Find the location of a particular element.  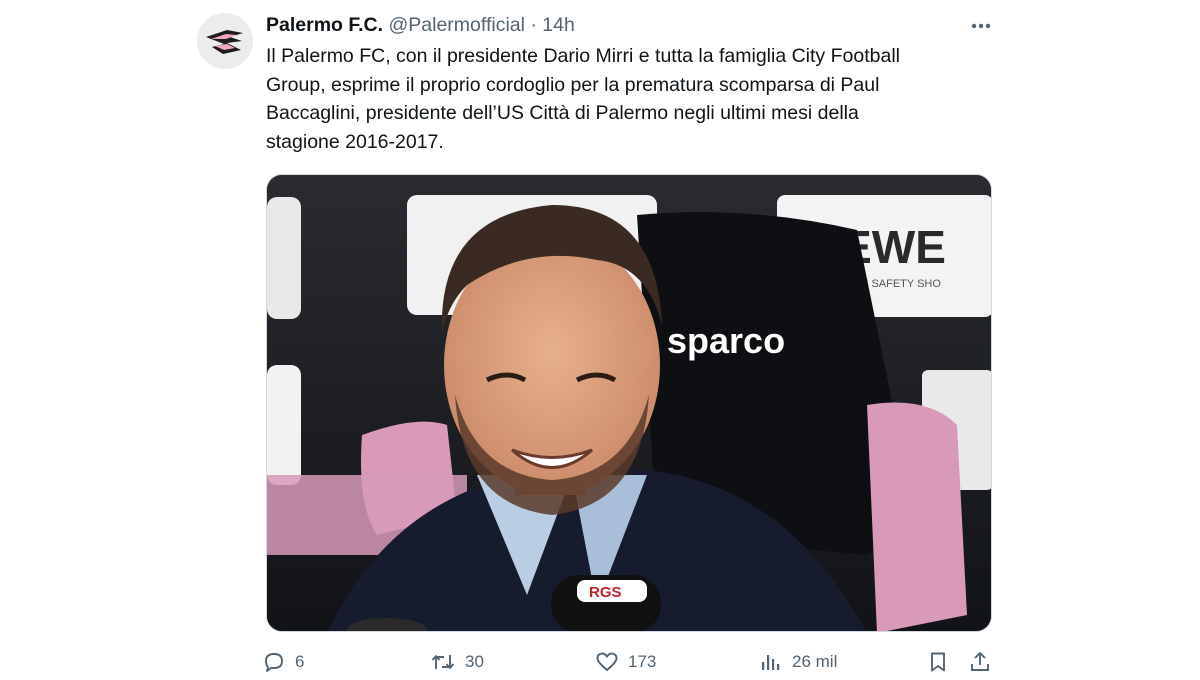

palermo-eagle-logo-icon is located at coordinates (225, 41).